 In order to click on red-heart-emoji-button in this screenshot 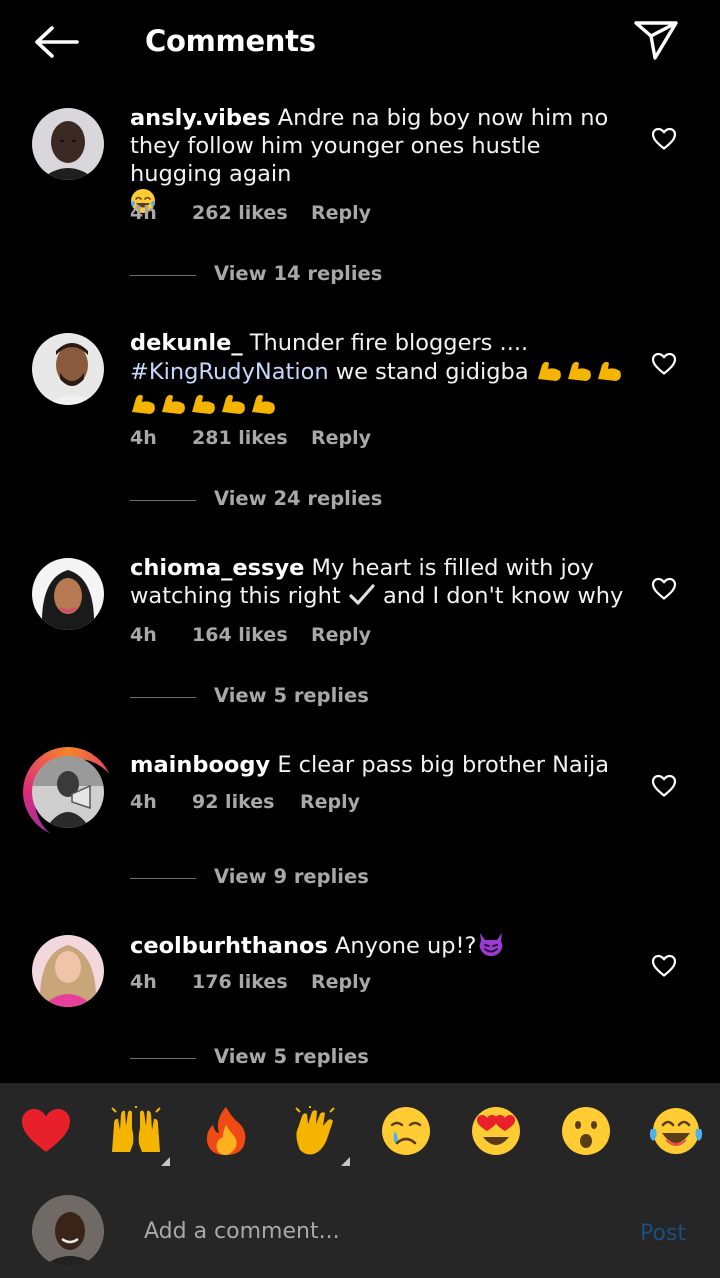, I will do `click(46, 1133)`.